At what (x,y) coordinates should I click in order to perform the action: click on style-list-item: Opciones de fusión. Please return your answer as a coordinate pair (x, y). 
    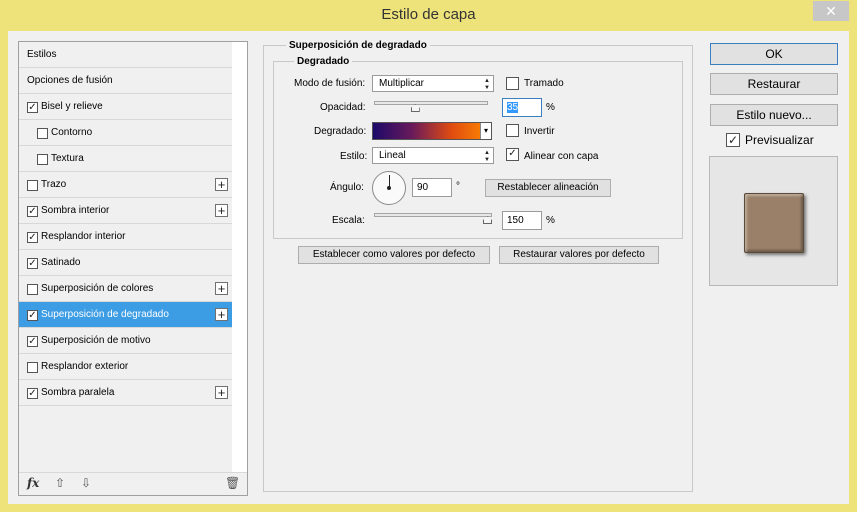
    Looking at the image, I should click on (125, 81).